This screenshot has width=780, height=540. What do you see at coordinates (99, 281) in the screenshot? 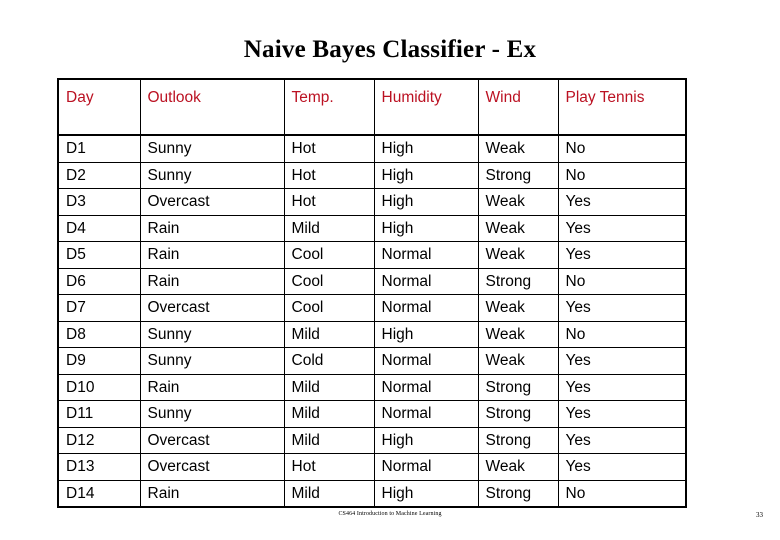
I see `cell-day: D6` at bounding box center [99, 281].